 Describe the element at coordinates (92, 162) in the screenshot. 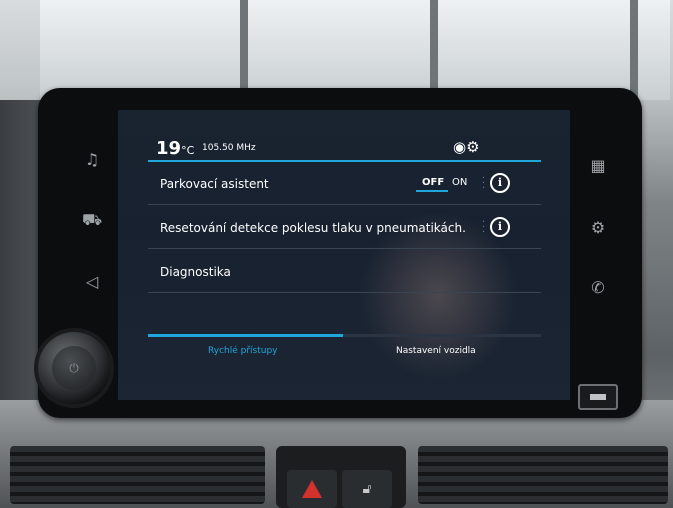

I see `music-icon: ♫` at that location.